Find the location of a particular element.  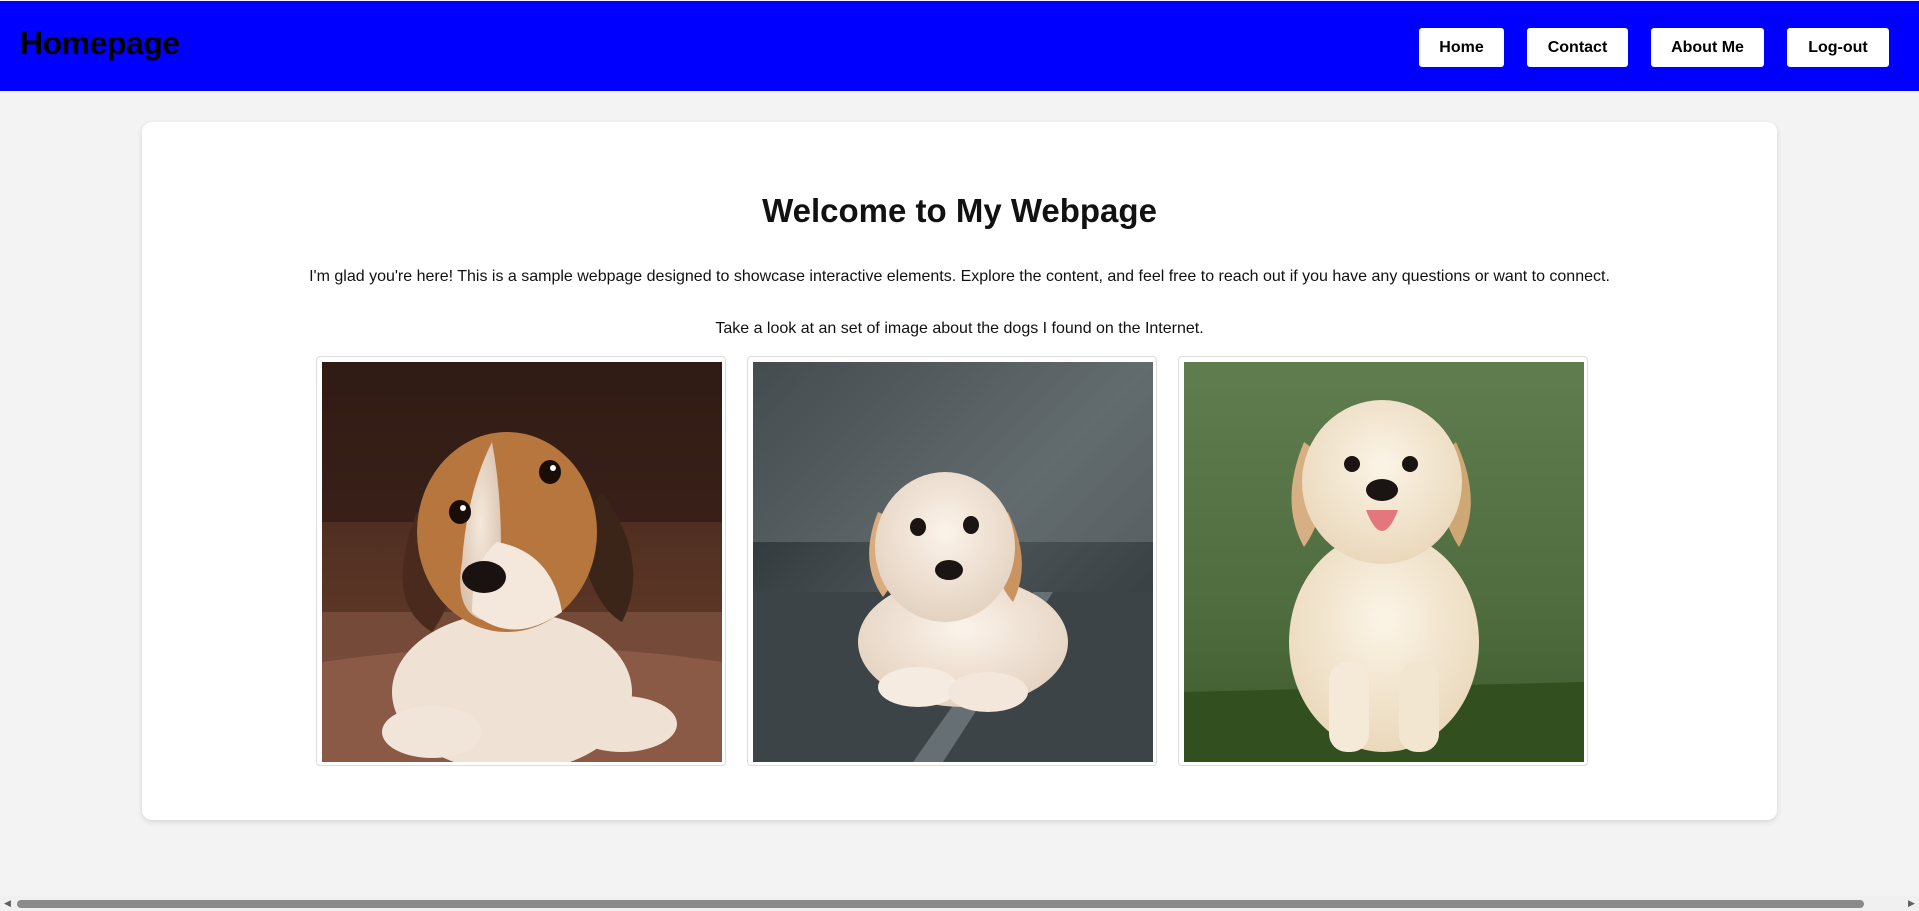

scrollbar-thumb is located at coordinates (940, 904).